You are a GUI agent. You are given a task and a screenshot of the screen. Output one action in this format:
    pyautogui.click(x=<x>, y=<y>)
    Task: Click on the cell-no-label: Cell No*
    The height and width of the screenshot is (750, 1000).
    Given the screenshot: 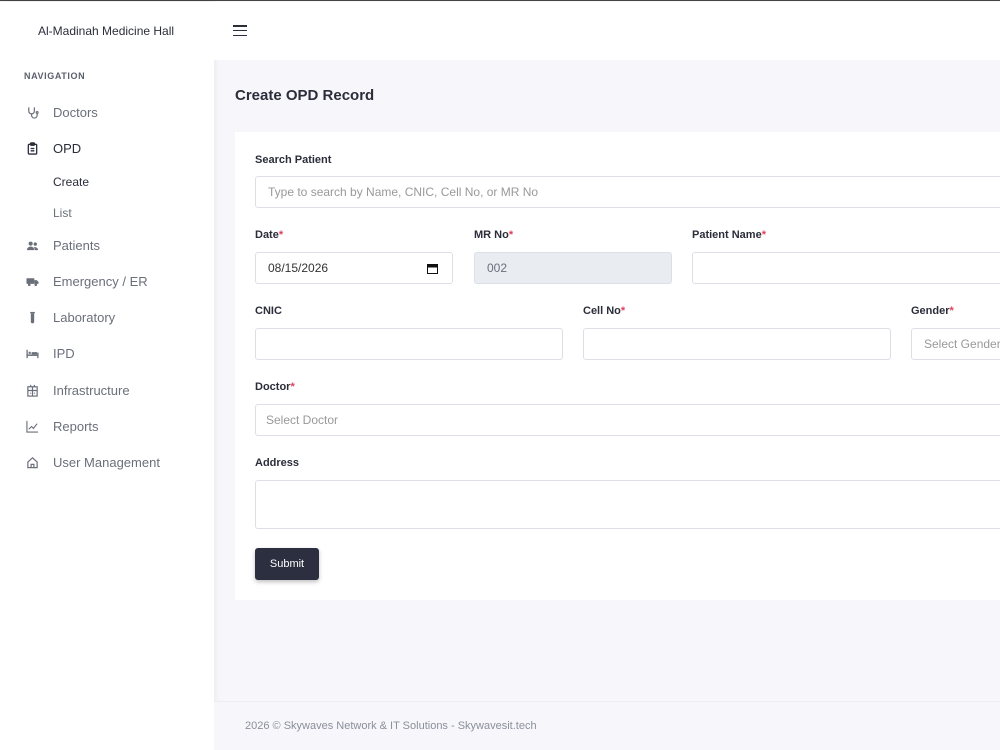 What is the action you would take?
    pyautogui.click(x=604, y=311)
    